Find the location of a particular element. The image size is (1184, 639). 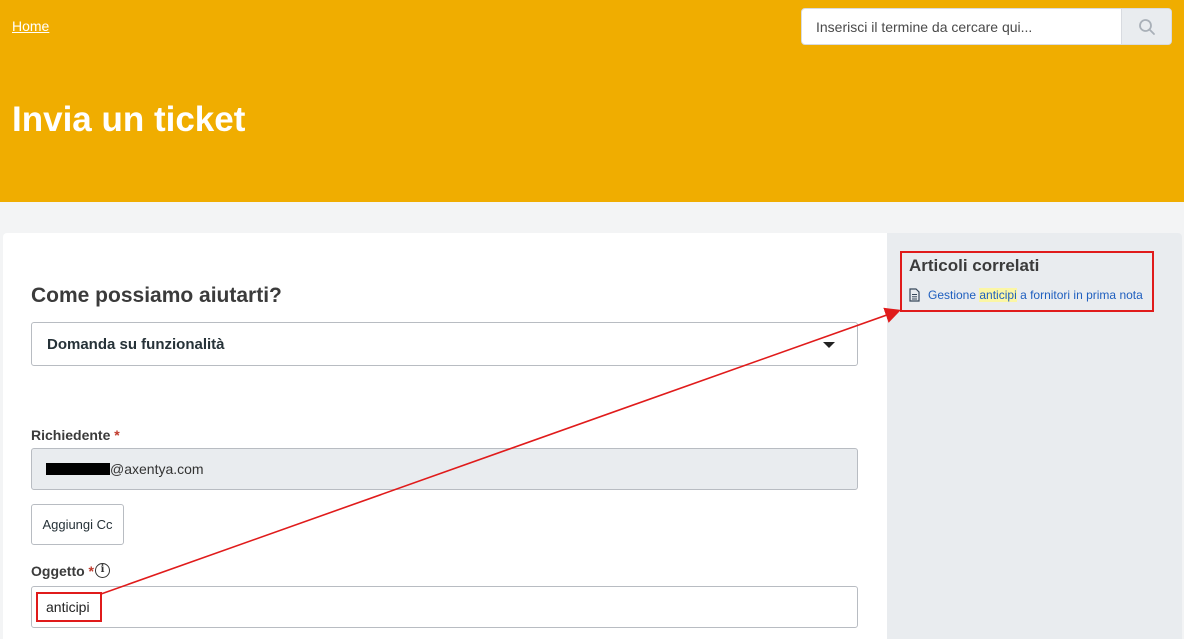

caret-down-icon is located at coordinates (829, 345).